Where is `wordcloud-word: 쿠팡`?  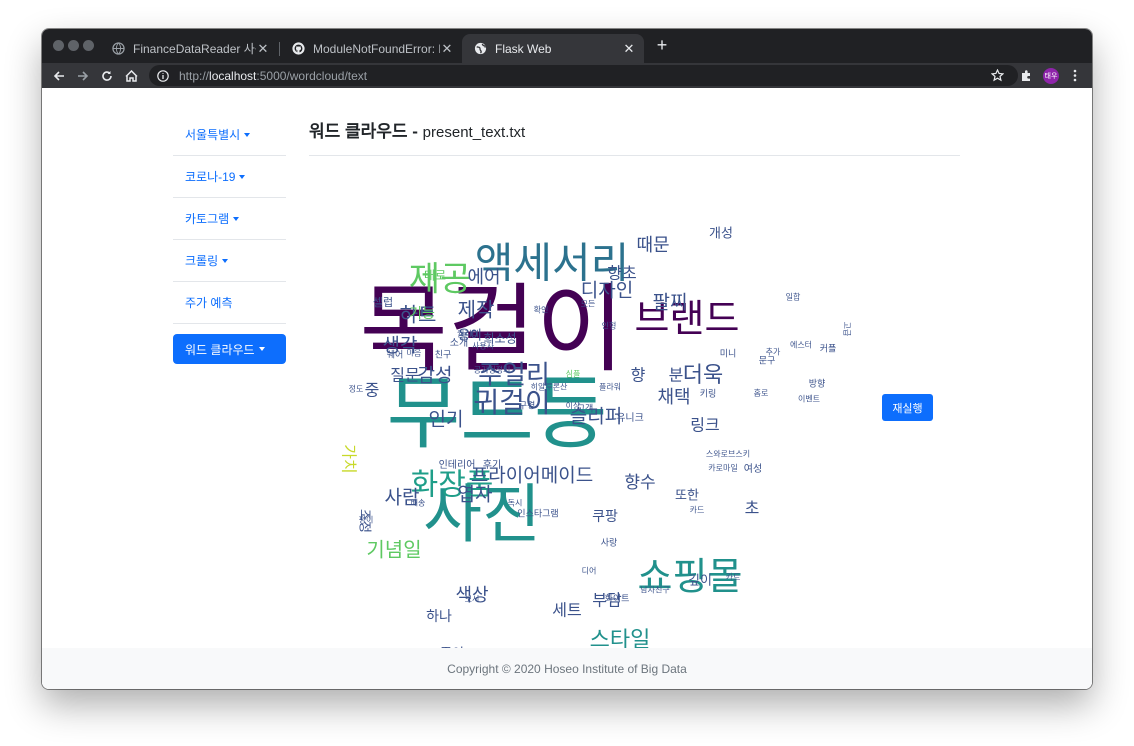
wordcloud-word: 쿠팡 is located at coordinates (605, 517).